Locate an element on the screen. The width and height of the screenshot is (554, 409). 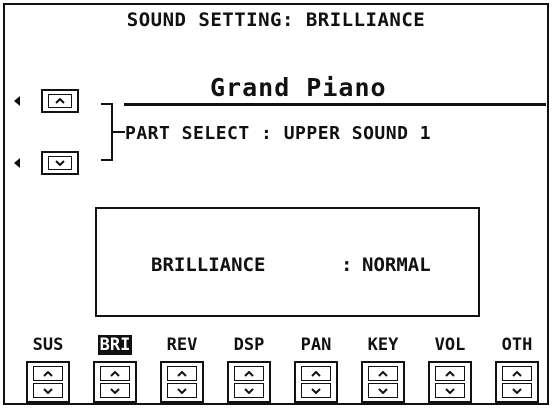
parameter-value: NORMAL is located at coordinates (396, 265).